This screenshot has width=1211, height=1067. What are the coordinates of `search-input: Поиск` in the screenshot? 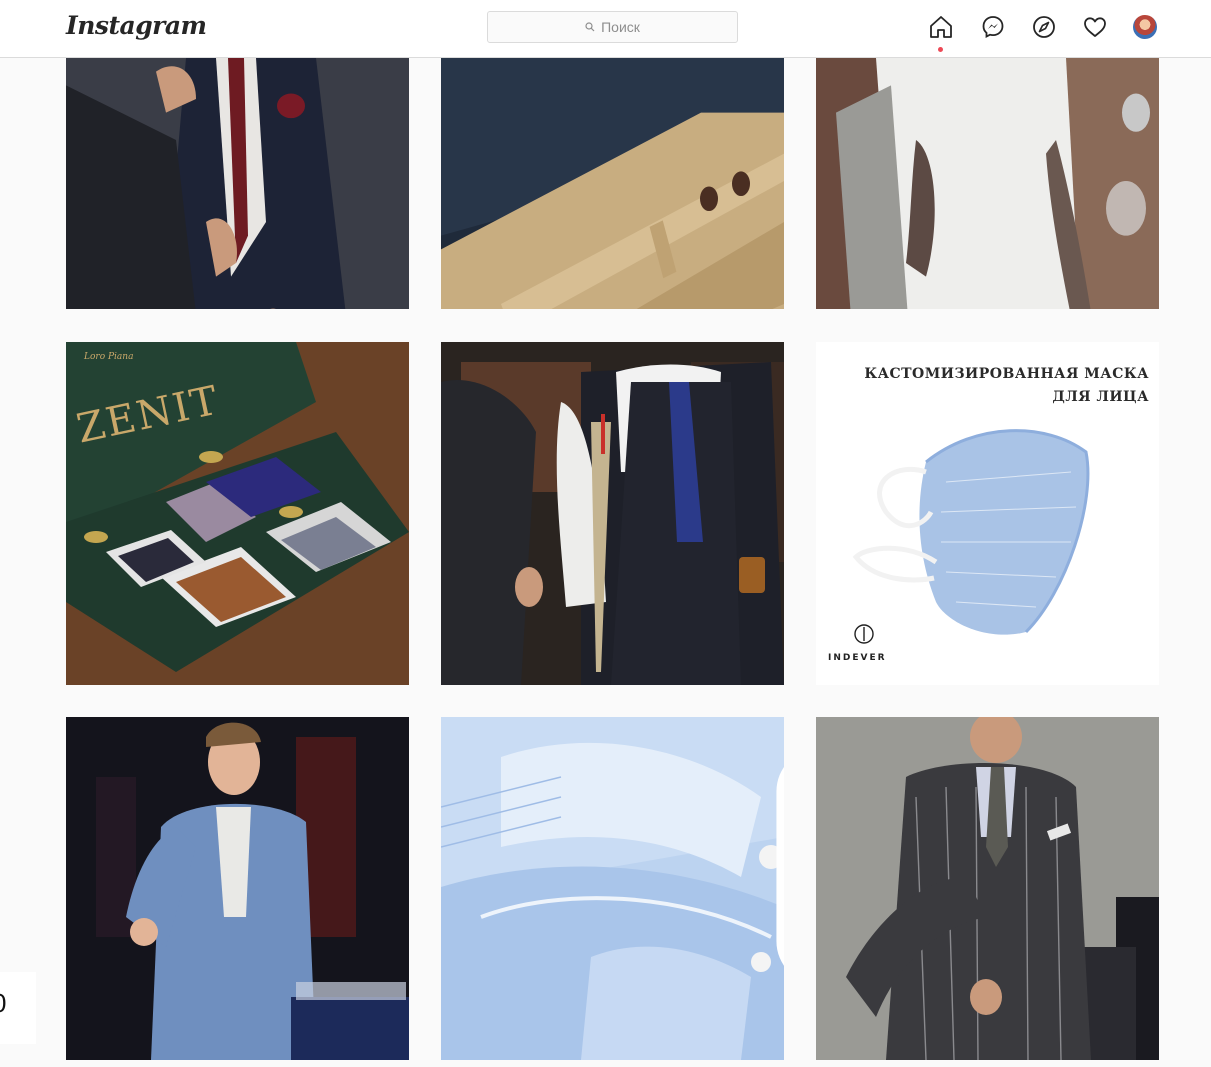 It's located at (612, 27).